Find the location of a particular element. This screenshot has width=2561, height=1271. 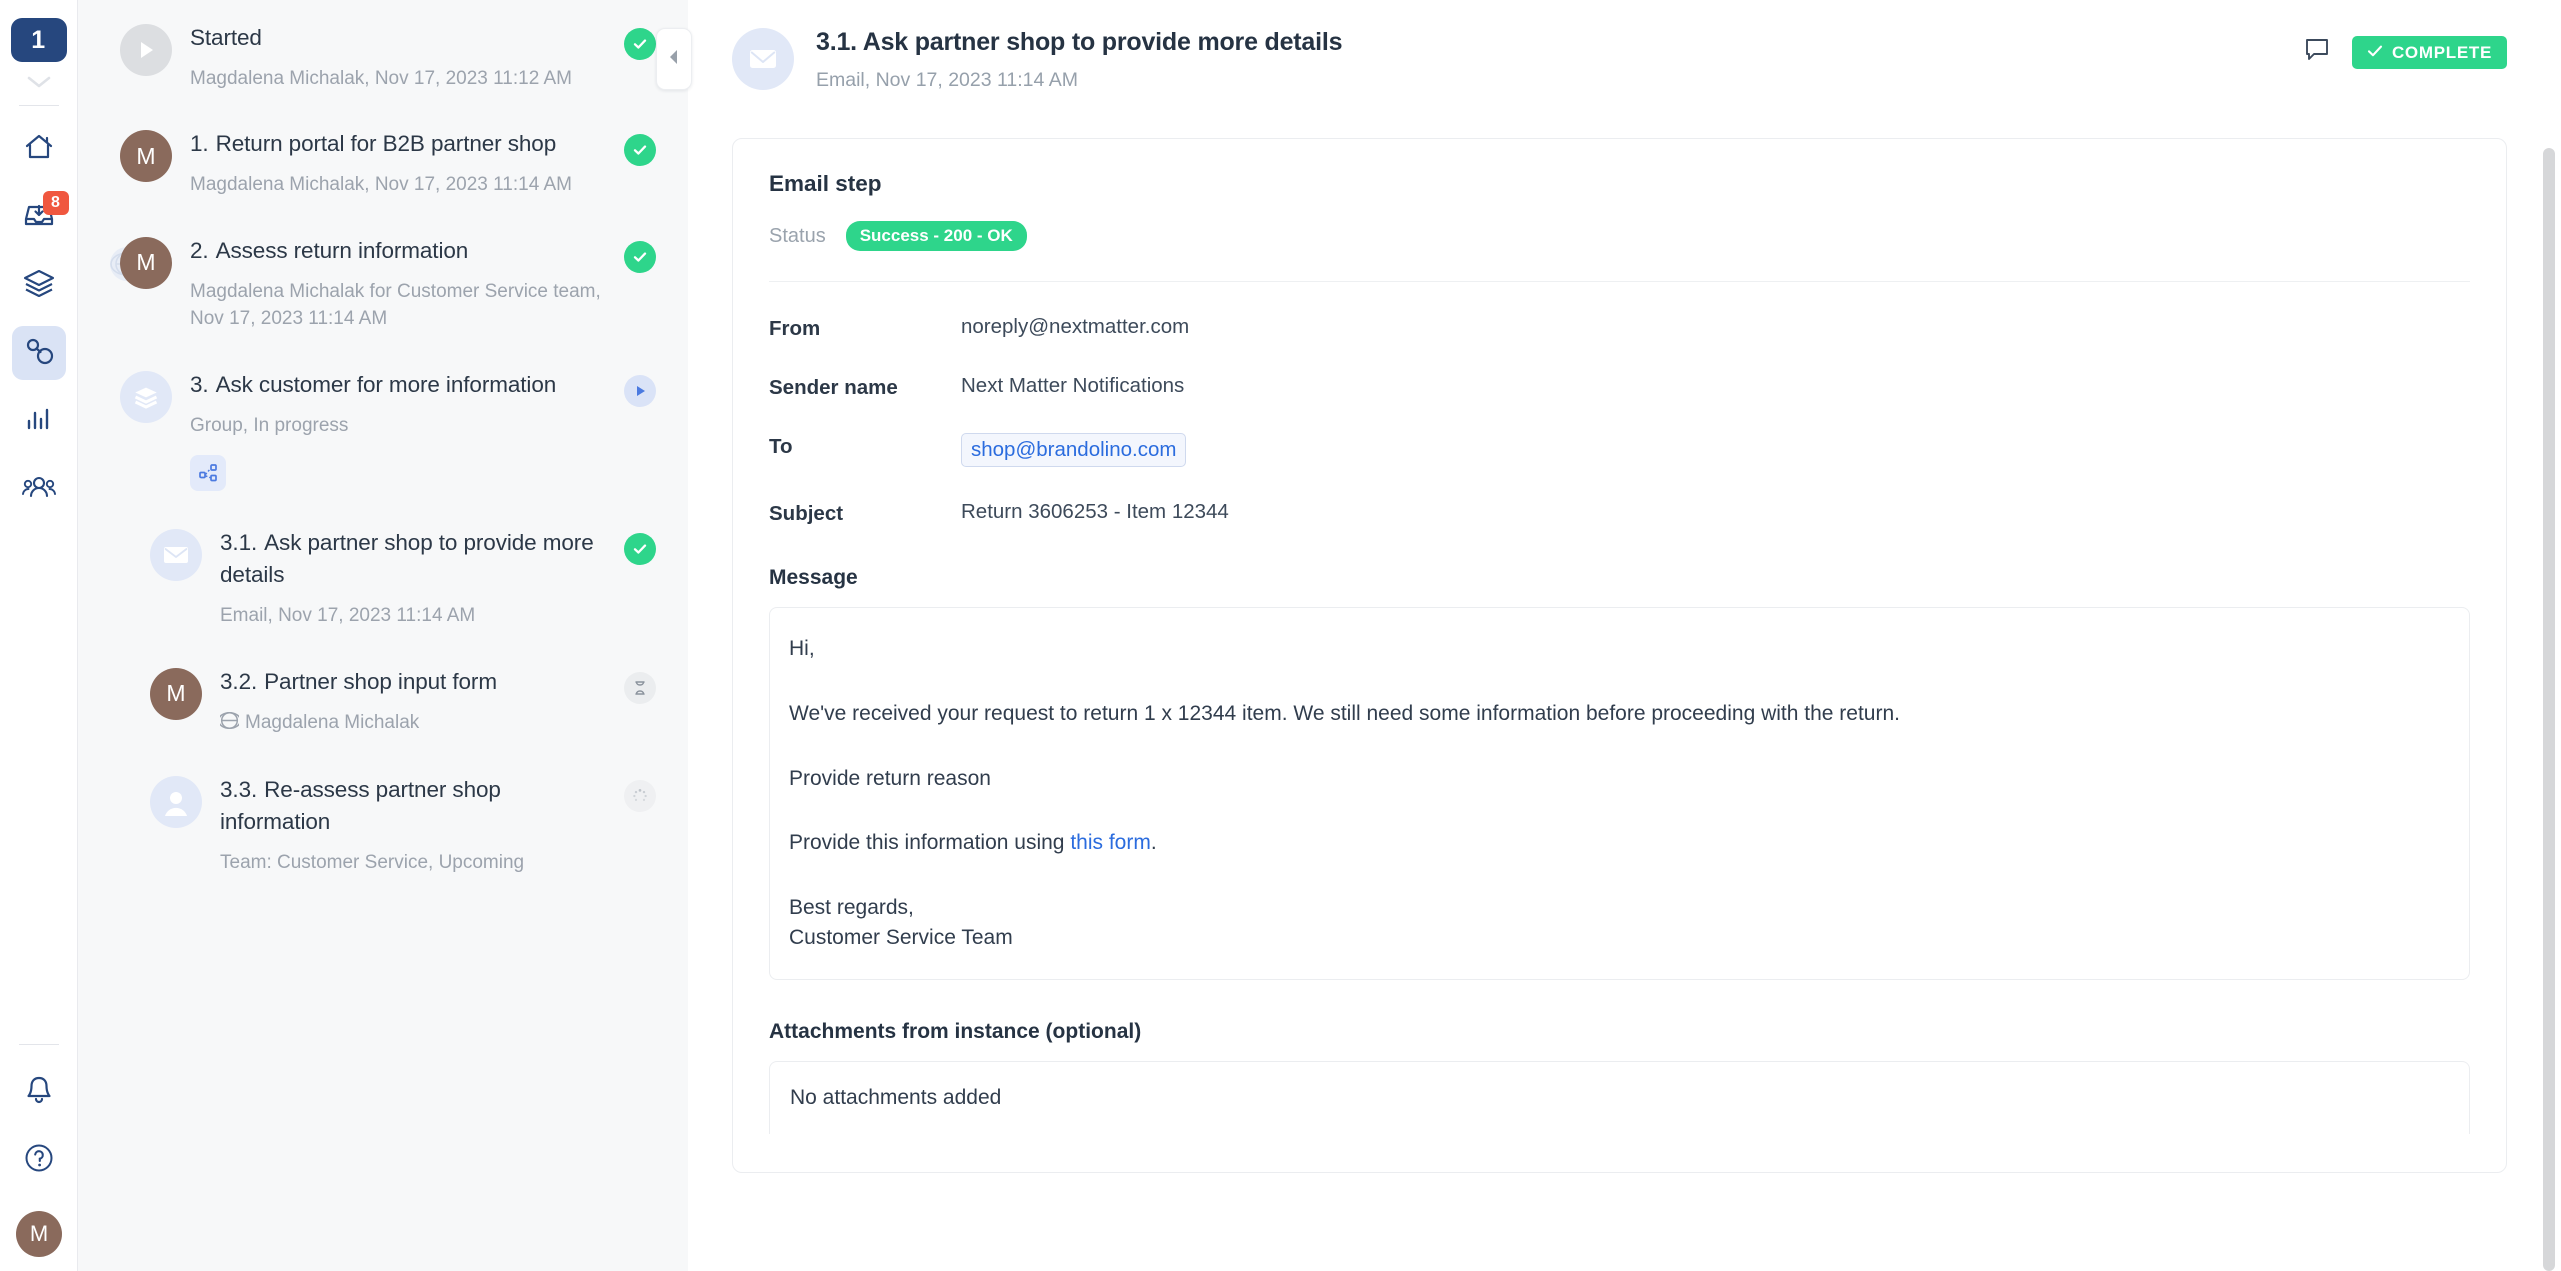

field-label: To is located at coordinates (781, 446).